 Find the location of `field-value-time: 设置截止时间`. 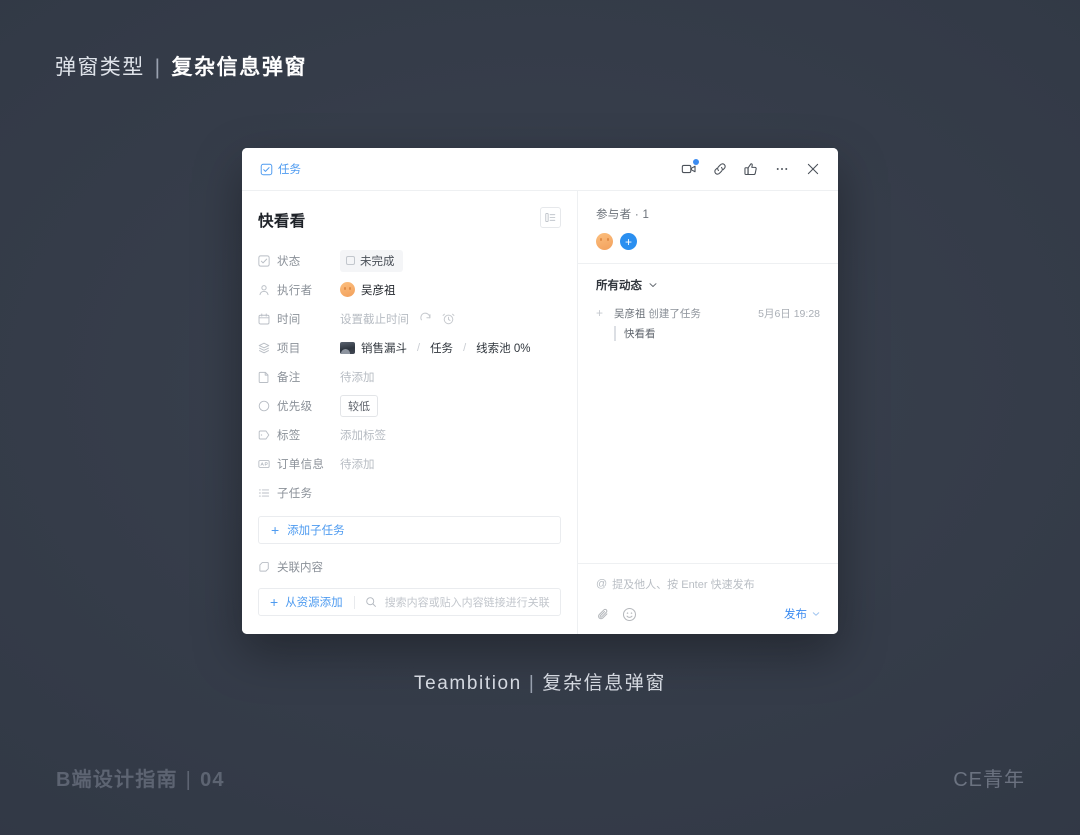

field-value-time: 设置截止时间 is located at coordinates (397, 319).